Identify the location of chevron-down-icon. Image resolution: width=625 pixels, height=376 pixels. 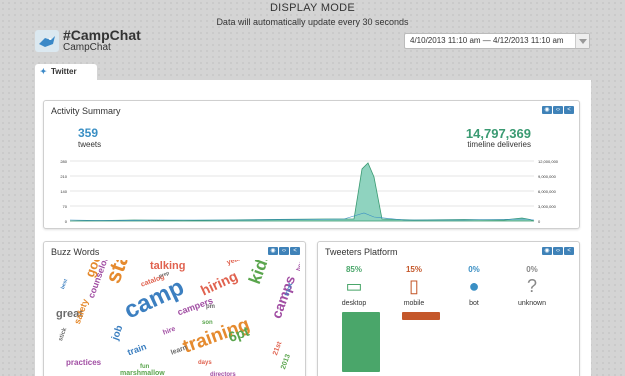
(582, 41).